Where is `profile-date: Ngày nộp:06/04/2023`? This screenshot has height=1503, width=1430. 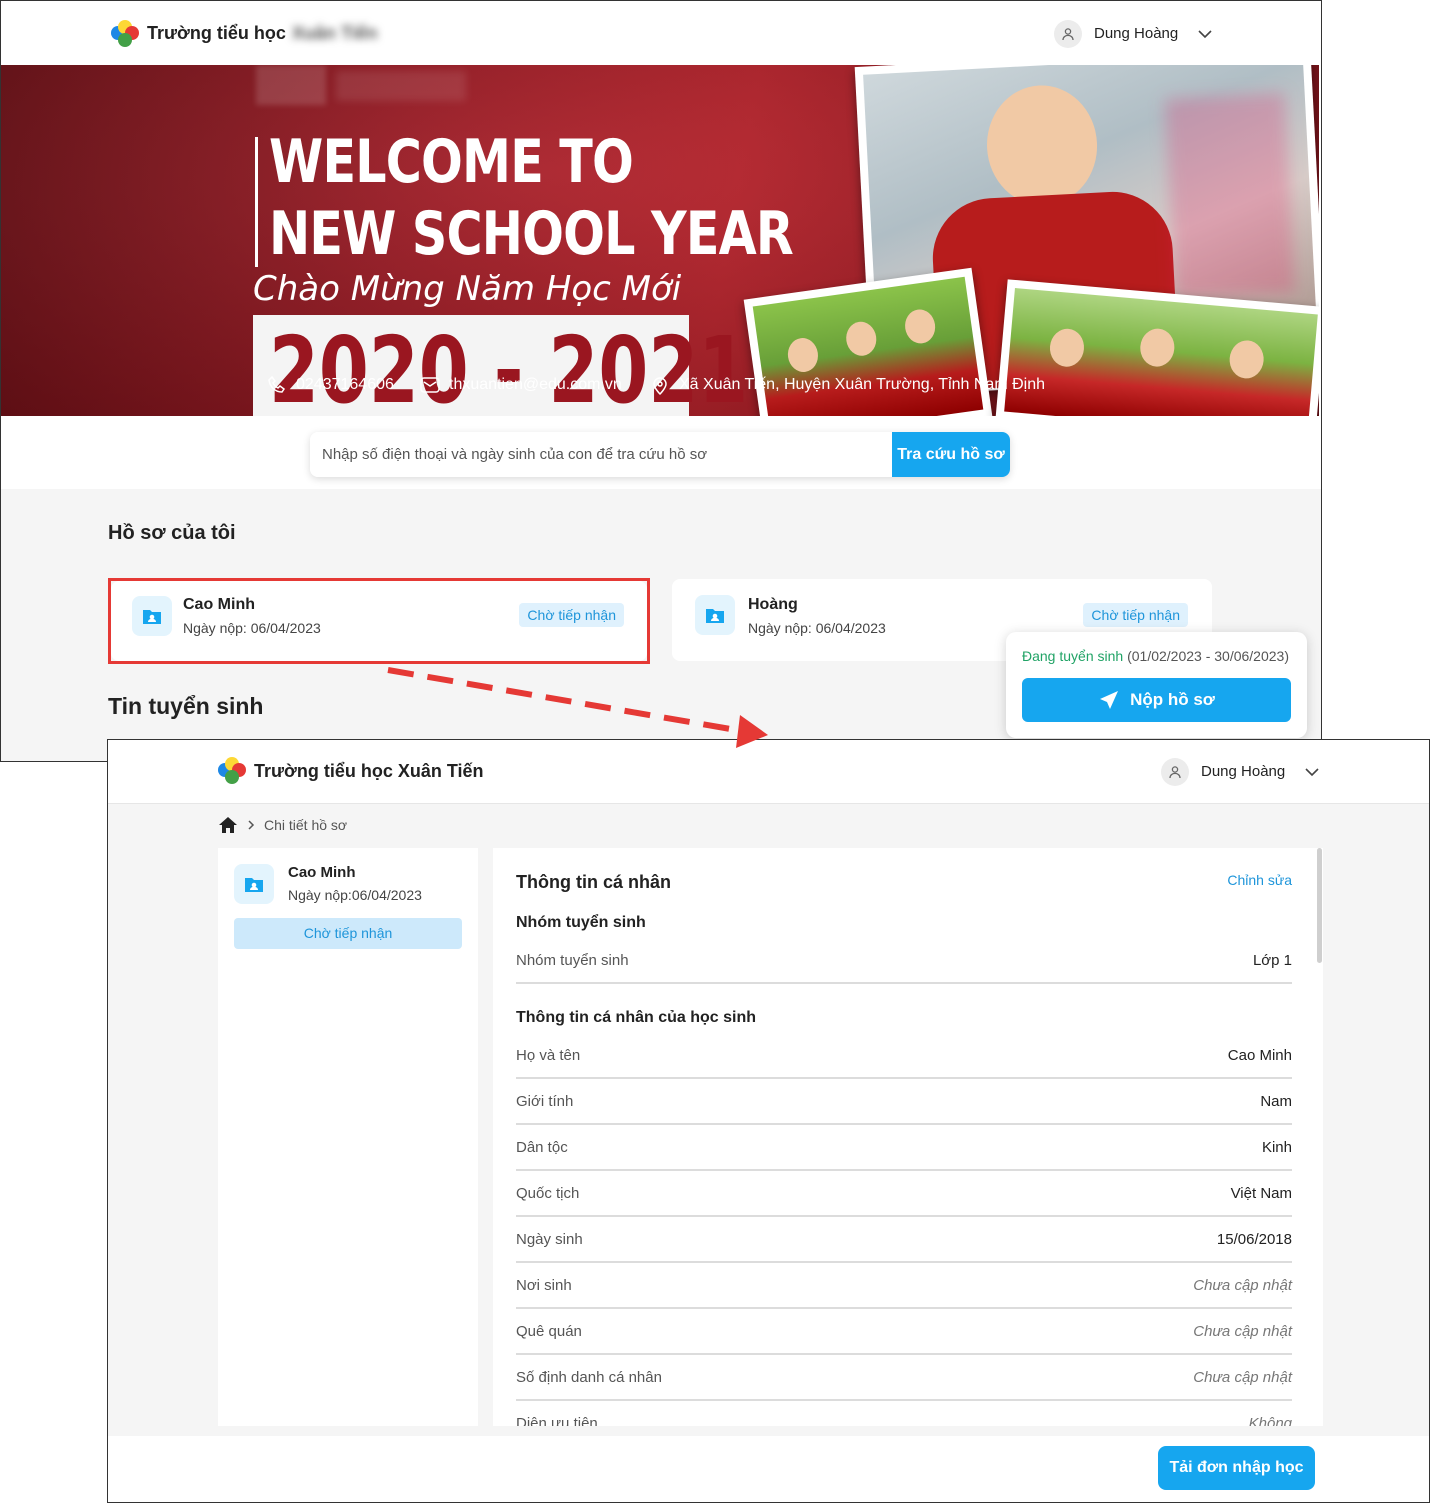 profile-date: Ngày nộp:06/04/2023 is located at coordinates (355, 895).